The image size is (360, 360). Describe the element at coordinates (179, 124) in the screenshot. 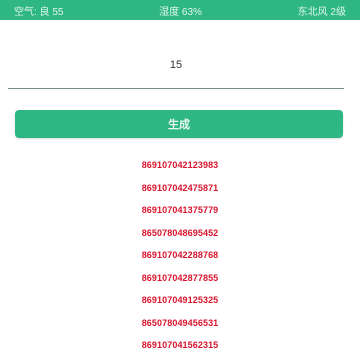

I see `generate-button: 生成` at that location.